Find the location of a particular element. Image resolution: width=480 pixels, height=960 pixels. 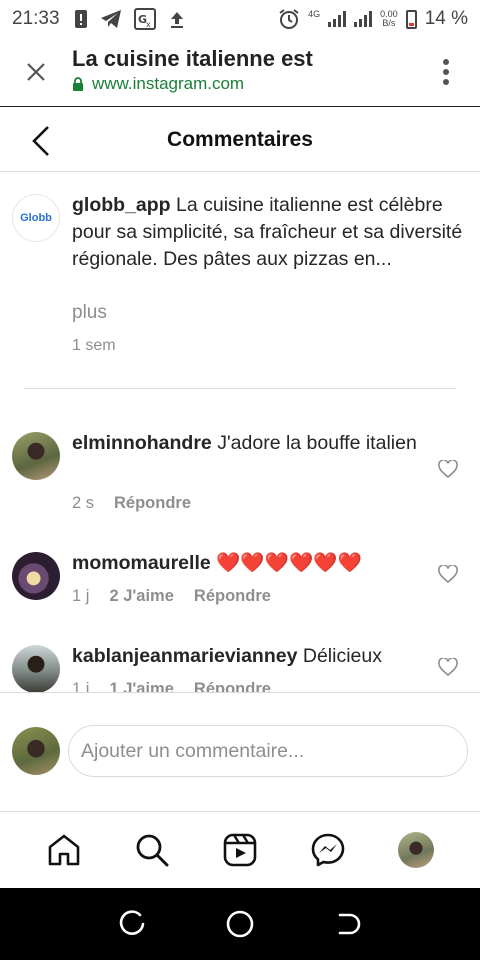

translate-icon: Gx is located at coordinates (144, 19).